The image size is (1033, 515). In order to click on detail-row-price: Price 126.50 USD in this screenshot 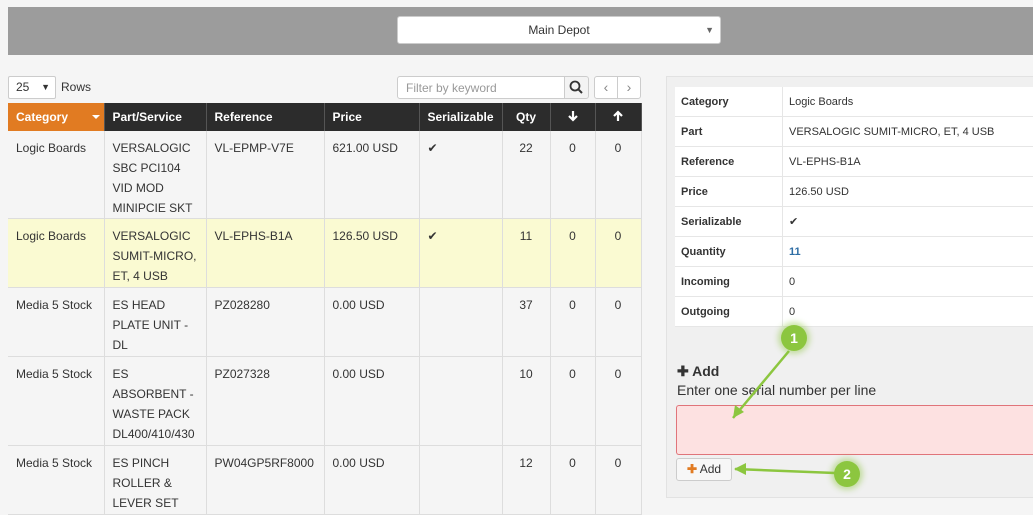, I will do `click(854, 192)`.